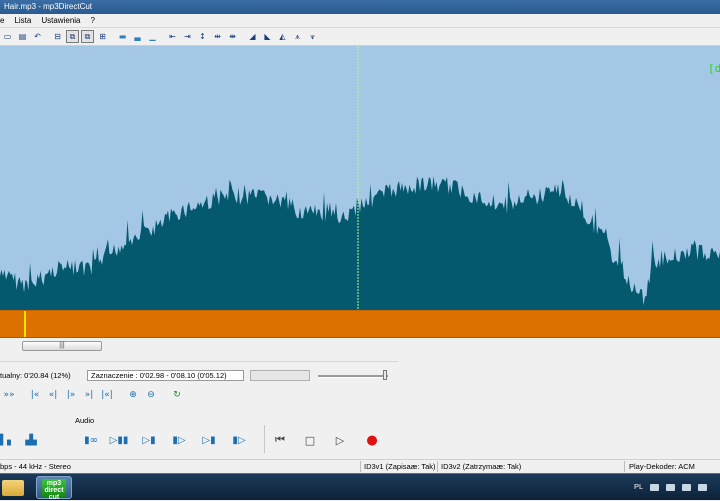  I want to click on copy-icon: ⧉, so click(72, 36).